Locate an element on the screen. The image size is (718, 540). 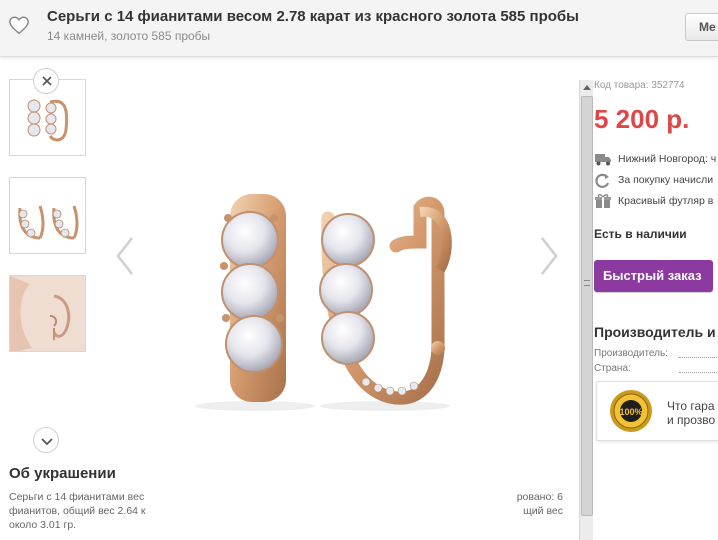
thumbnails-down-button is located at coordinates (46, 440).